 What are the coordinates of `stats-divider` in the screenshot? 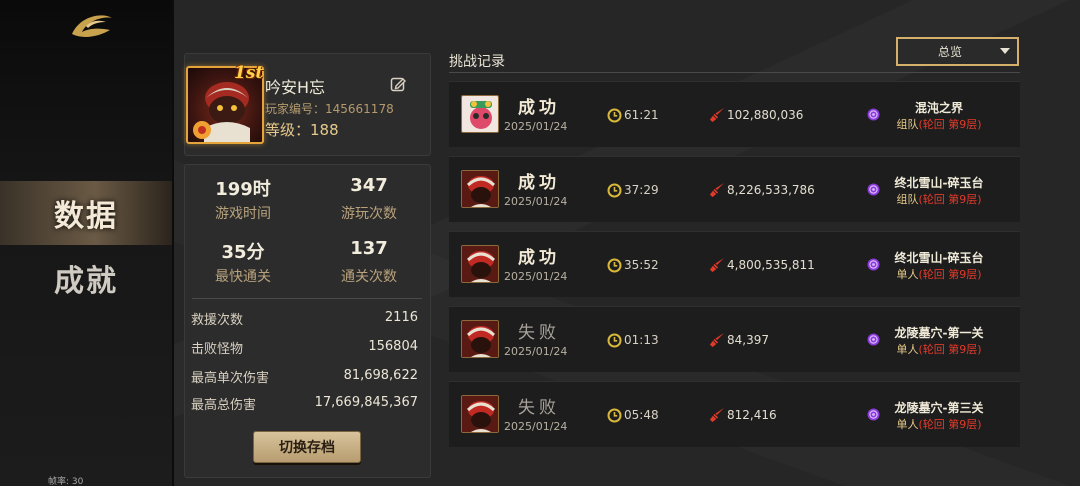 It's located at (307, 298).